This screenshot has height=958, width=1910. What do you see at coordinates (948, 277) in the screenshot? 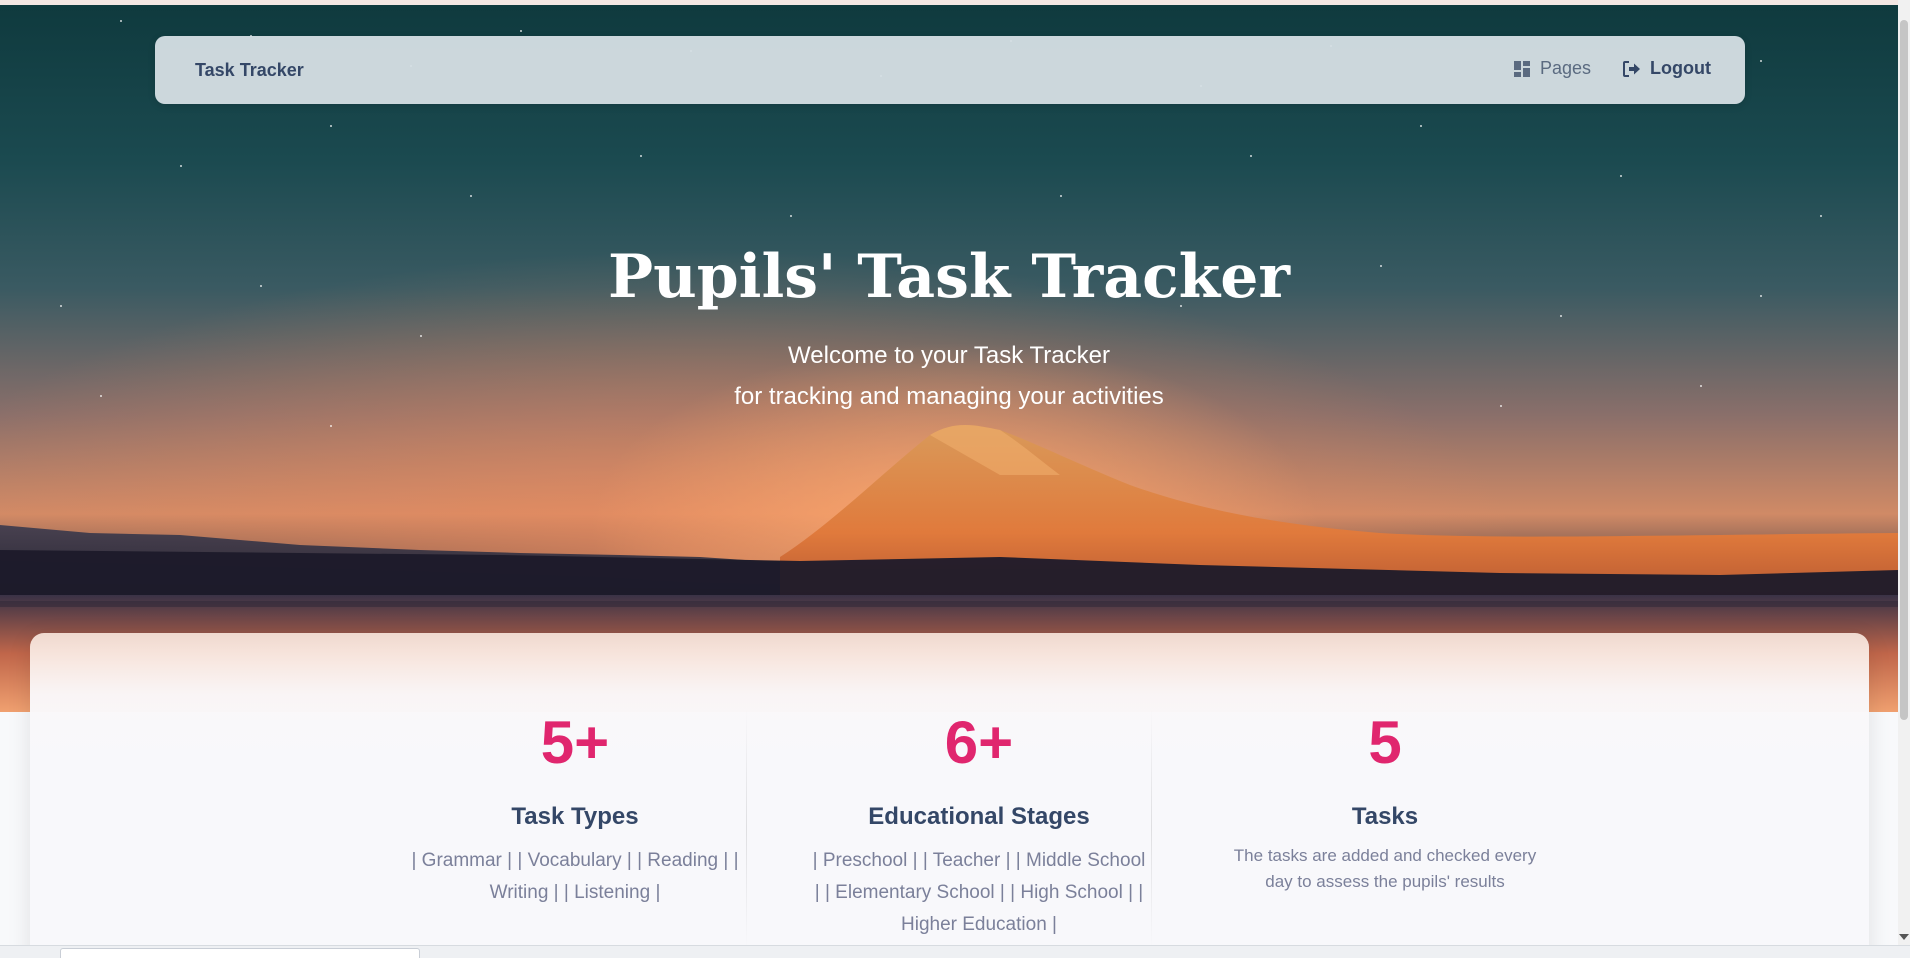
I see `hero-title: Pupils' Task Tracker` at bounding box center [948, 277].